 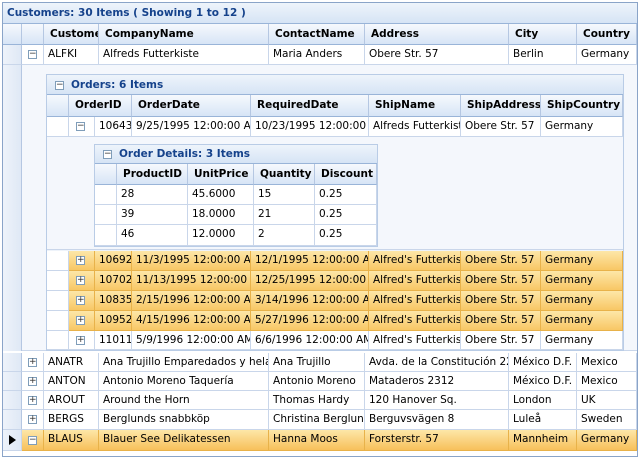 What do you see at coordinates (191, 340) in the screenshot?
I see `cell-orderdate: 5/9/1996 12:00:00 AM` at bounding box center [191, 340].